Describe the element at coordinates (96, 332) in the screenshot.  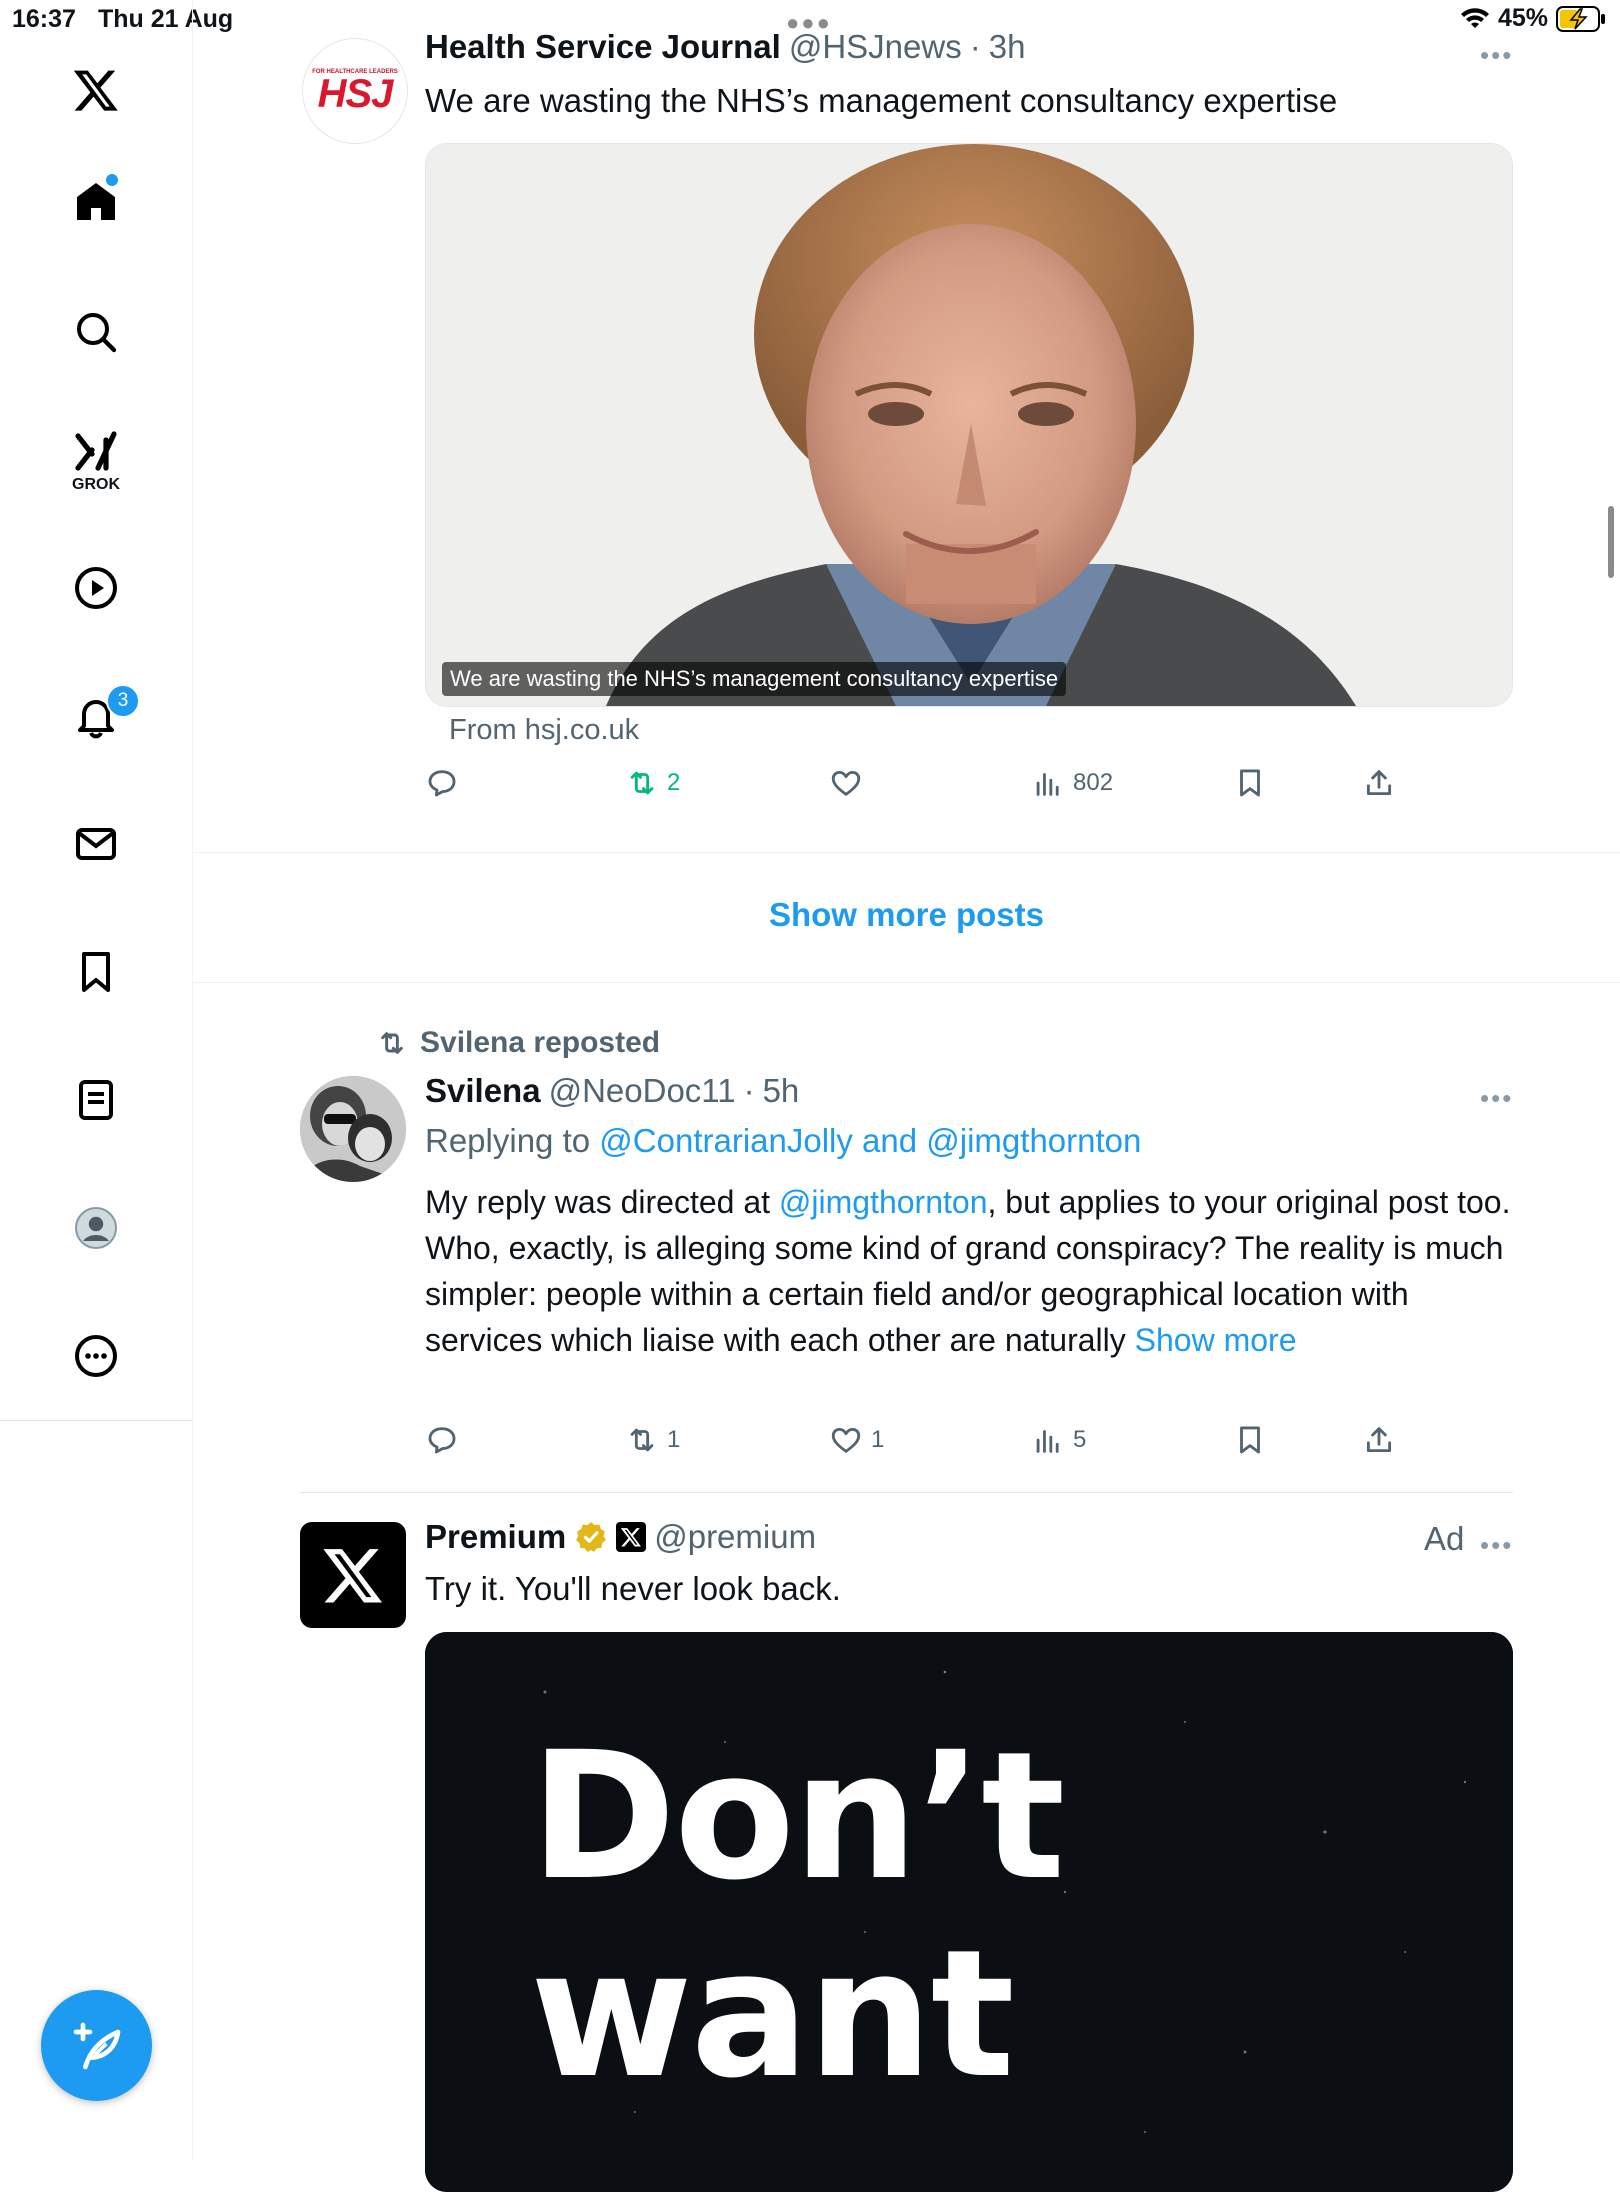
I see `search-icon` at that location.